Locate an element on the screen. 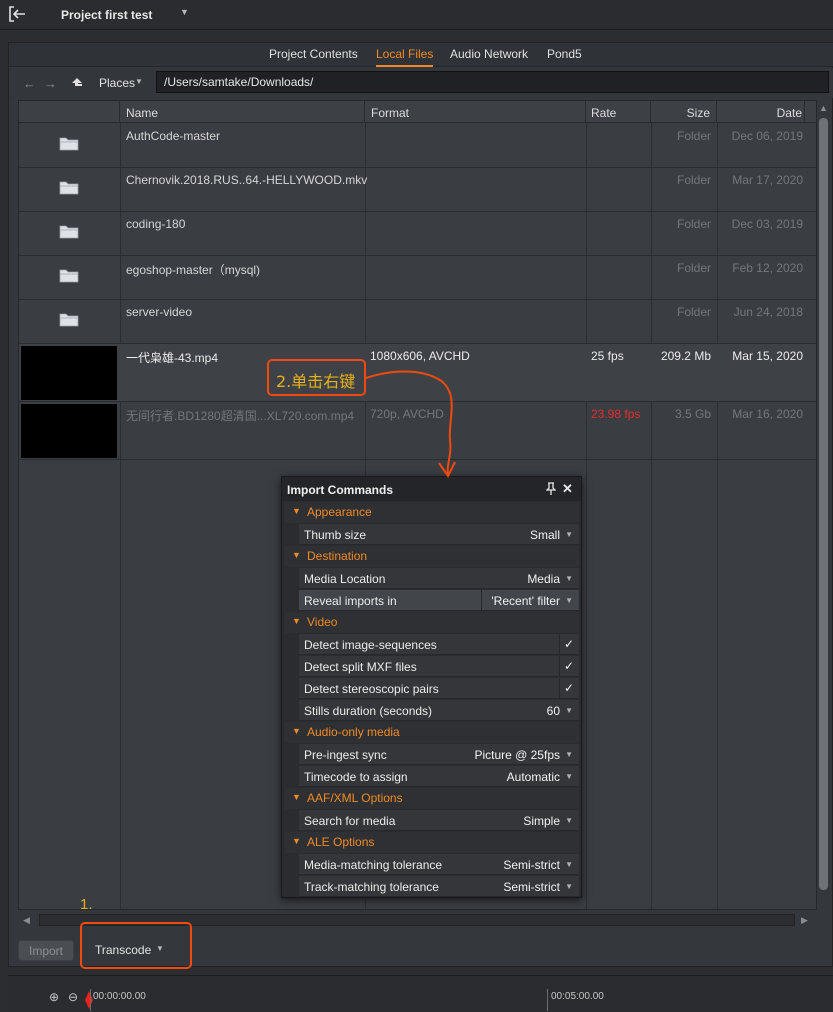 The height and width of the screenshot is (1012, 833). column-header-date: Date is located at coordinates (761, 112).